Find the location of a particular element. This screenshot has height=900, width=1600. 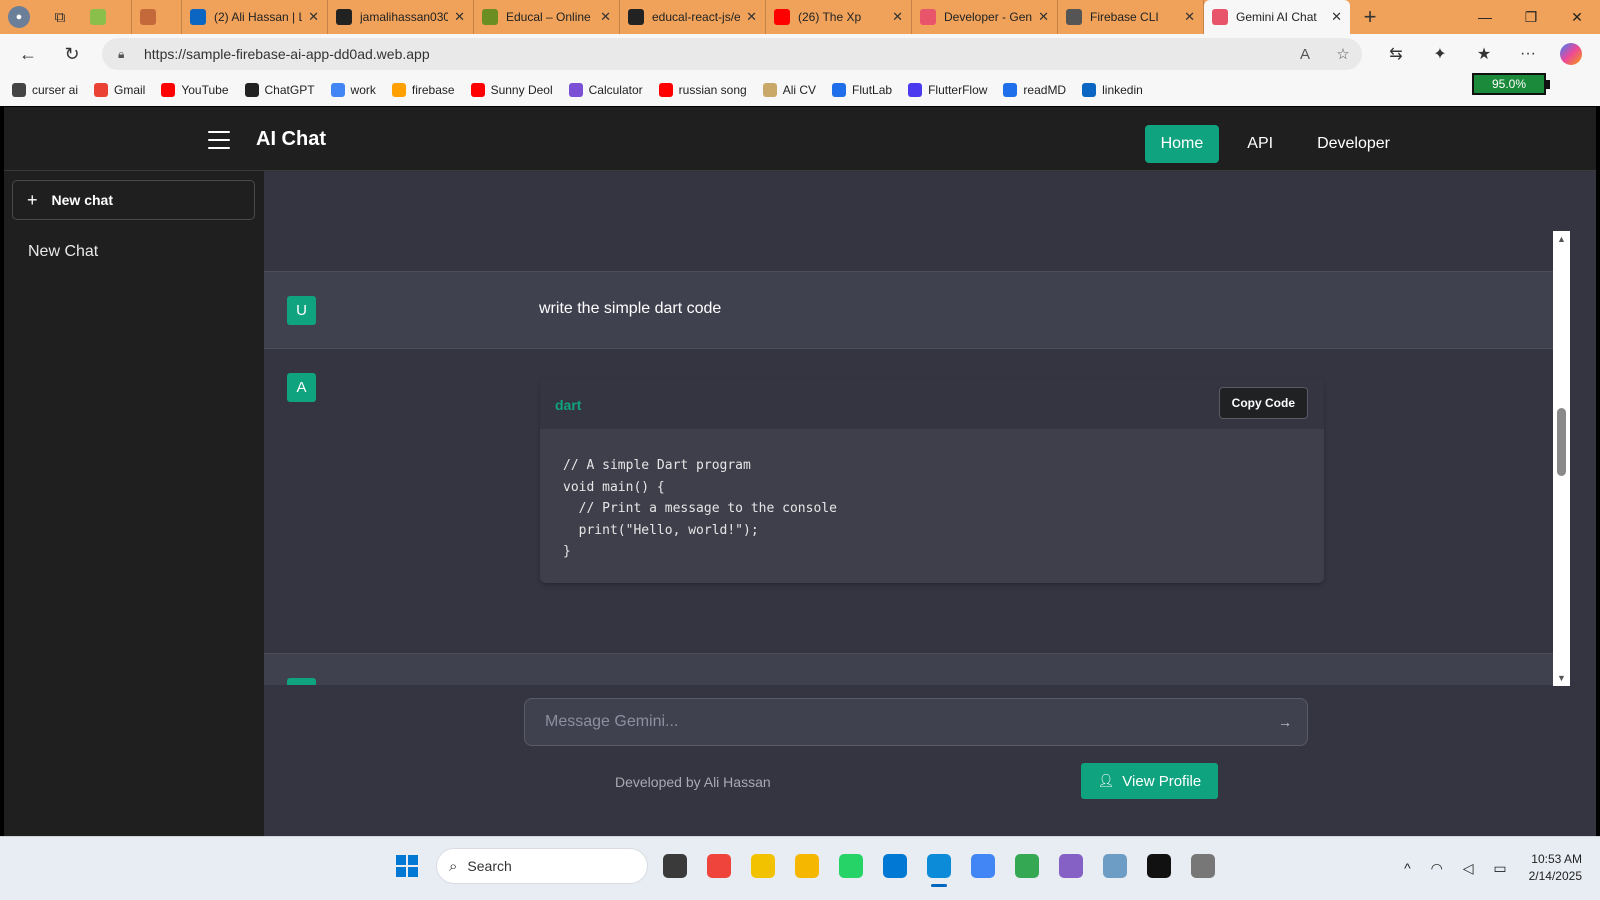

nav-home: Home is located at coordinates (1182, 144).